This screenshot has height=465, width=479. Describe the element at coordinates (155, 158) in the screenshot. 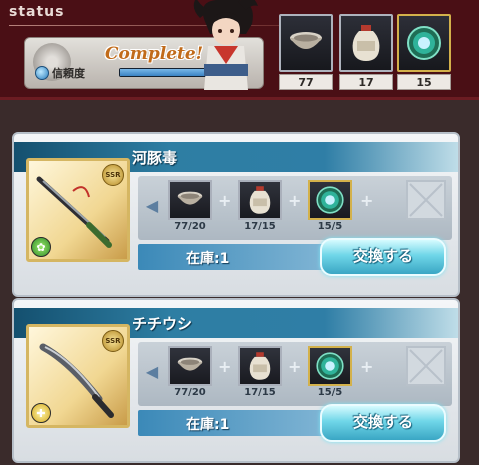

I see `card-name: 河豚毒` at that location.